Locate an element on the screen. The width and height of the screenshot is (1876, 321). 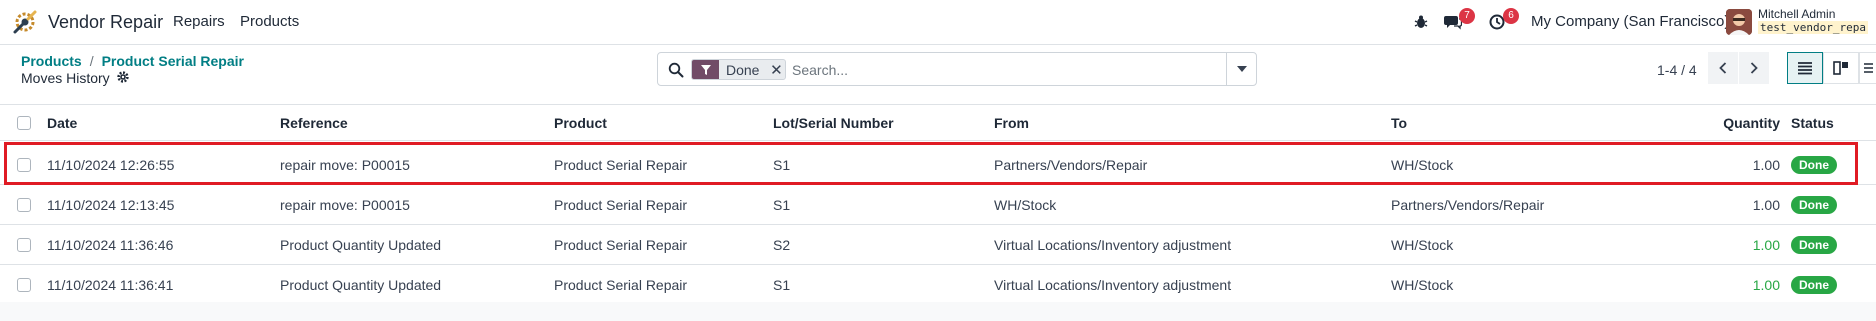
chevron-left-icon is located at coordinates (1723, 68).